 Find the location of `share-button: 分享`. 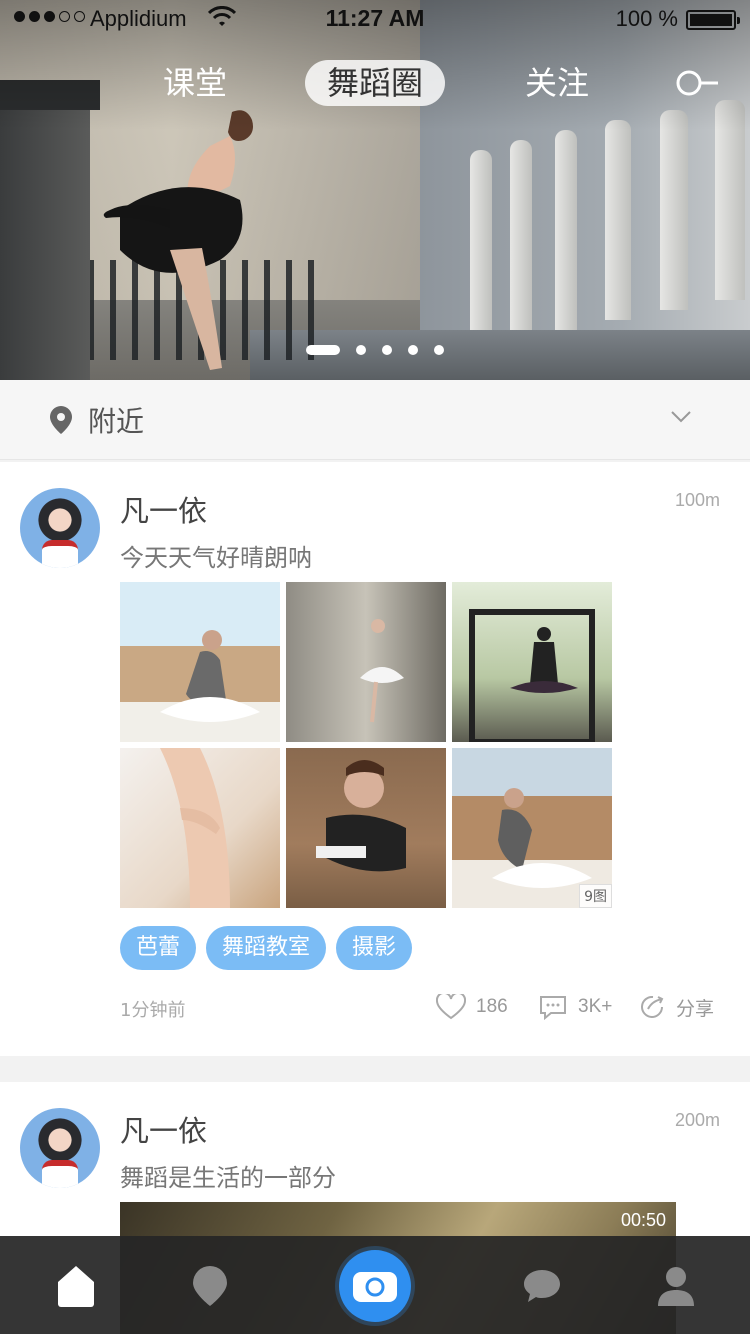

share-button: 分享 is located at coordinates (677, 1007).